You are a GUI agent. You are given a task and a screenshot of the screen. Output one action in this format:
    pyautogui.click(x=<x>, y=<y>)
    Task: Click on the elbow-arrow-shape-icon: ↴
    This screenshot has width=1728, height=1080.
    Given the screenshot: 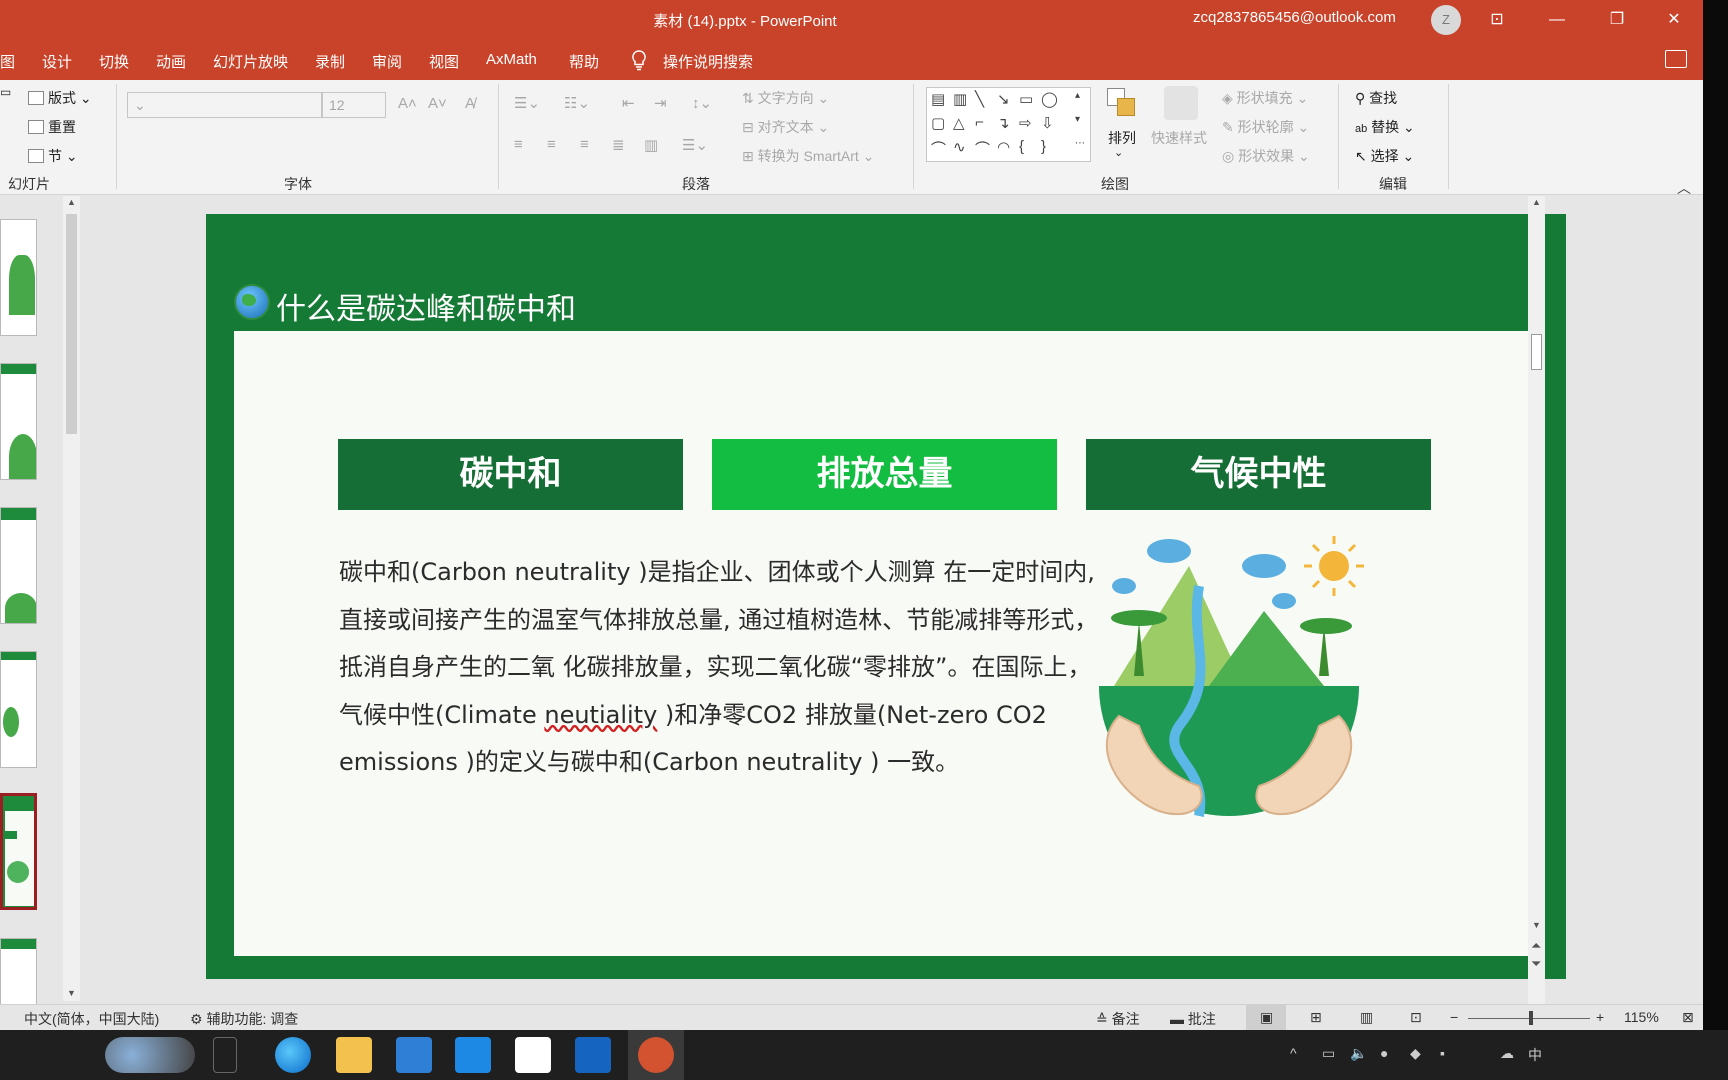 What is the action you would take?
    pyautogui.click(x=1003, y=123)
    